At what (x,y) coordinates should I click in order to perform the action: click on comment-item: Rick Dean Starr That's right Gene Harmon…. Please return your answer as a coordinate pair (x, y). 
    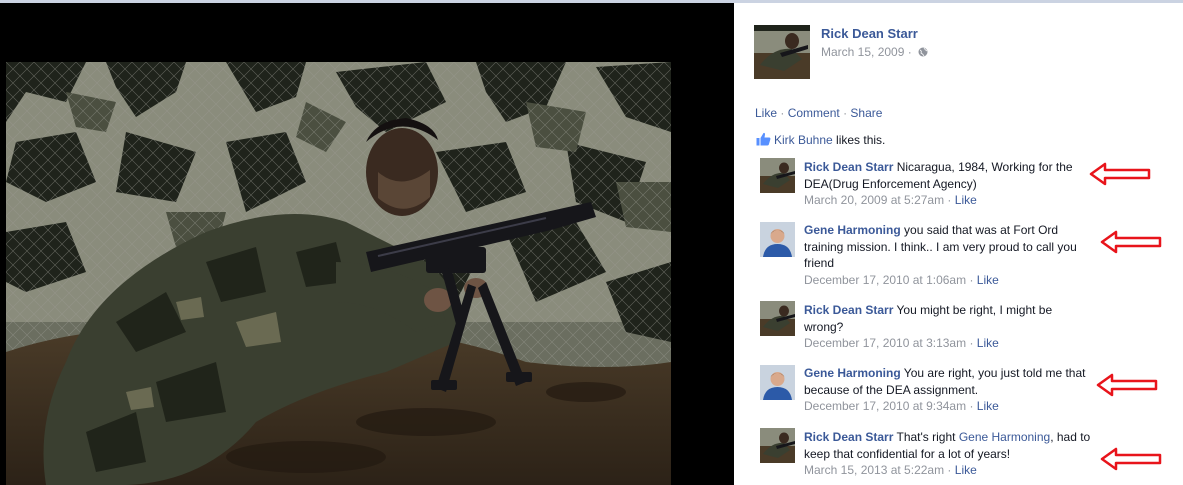
    Looking at the image, I should click on (949, 454).